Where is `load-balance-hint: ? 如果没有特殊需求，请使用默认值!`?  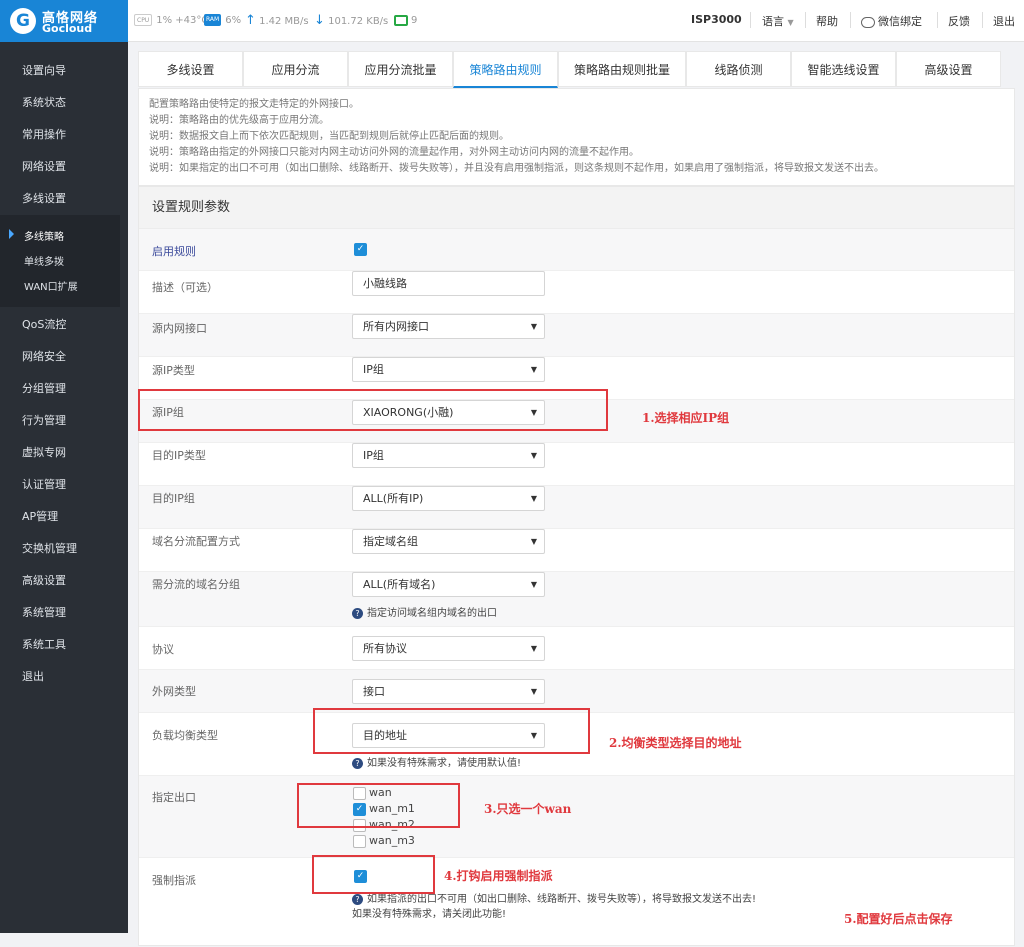 load-balance-hint: ? 如果没有特殊需求，请使用默认值! is located at coordinates (436, 761).